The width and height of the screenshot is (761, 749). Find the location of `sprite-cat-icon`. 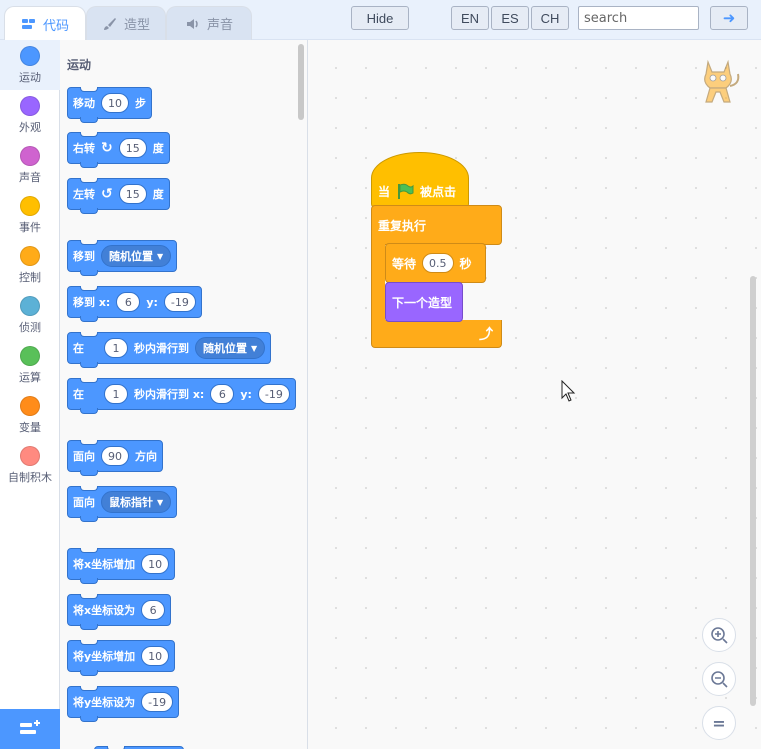

sprite-cat-icon is located at coordinates (722, 81).